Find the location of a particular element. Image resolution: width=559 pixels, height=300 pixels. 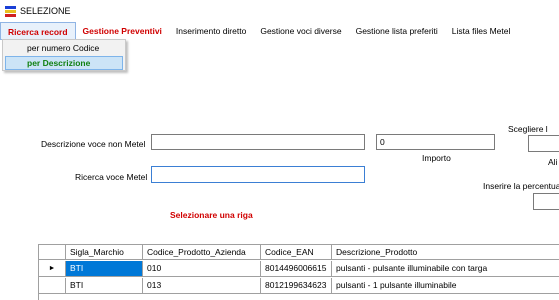

percentuale-label: Inserire la percentua is located at coordinates (521, 186).